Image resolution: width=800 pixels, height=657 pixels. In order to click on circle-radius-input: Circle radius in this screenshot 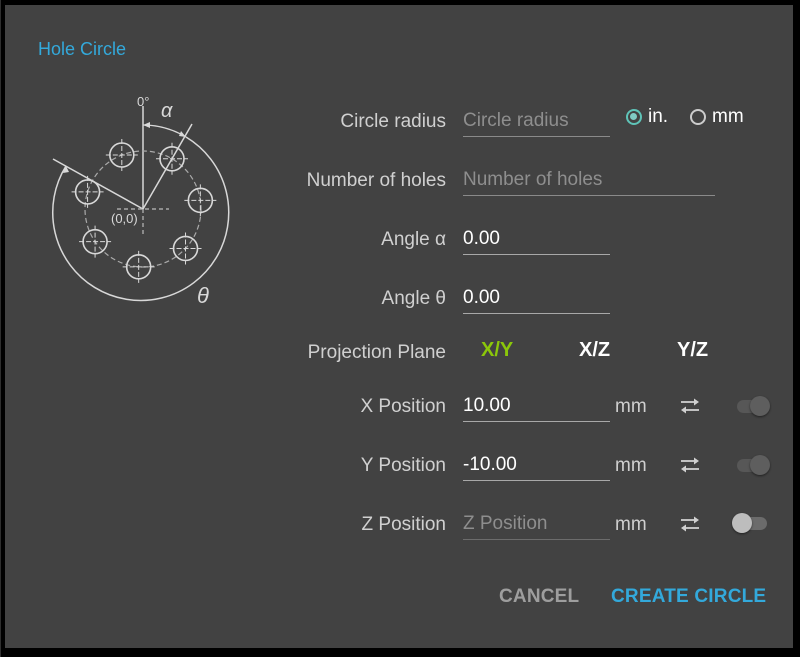, I will do `click(536, 121)`.